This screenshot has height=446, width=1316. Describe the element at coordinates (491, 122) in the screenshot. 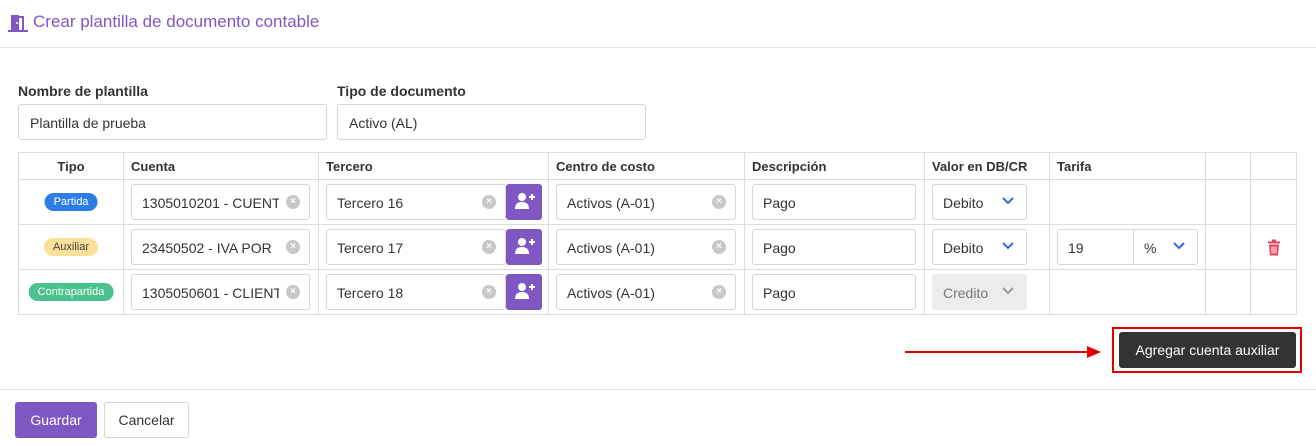

I see `document-type-select: Activo (AL)` at that location.